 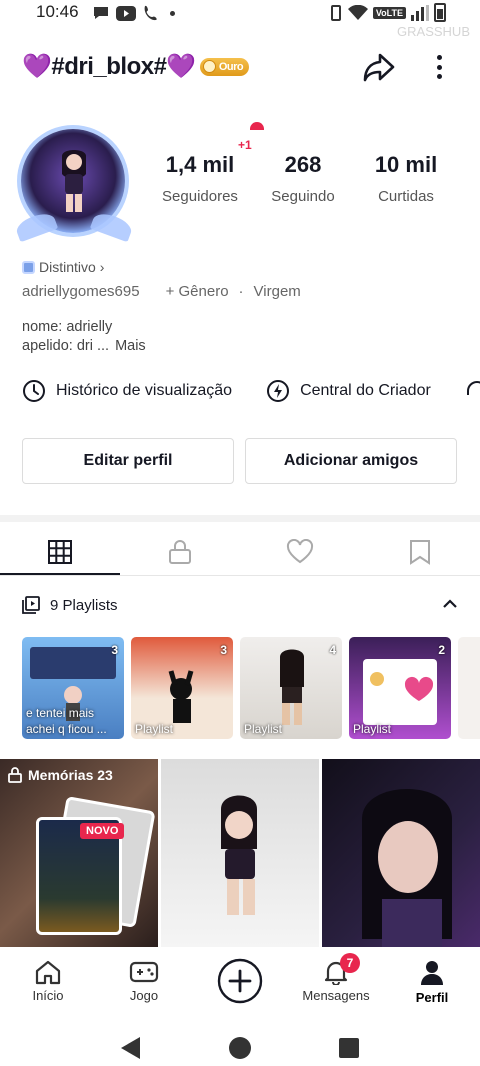 I want to click on youtube-icon, so click(x=126, y=13).